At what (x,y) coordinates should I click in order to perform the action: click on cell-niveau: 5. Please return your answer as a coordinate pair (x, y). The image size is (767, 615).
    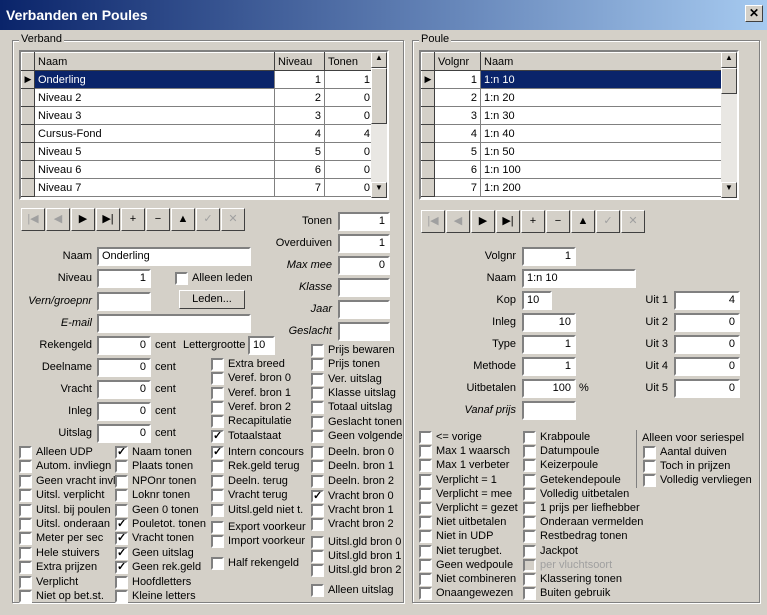
    Looking at the image, I should click on (299, 151).